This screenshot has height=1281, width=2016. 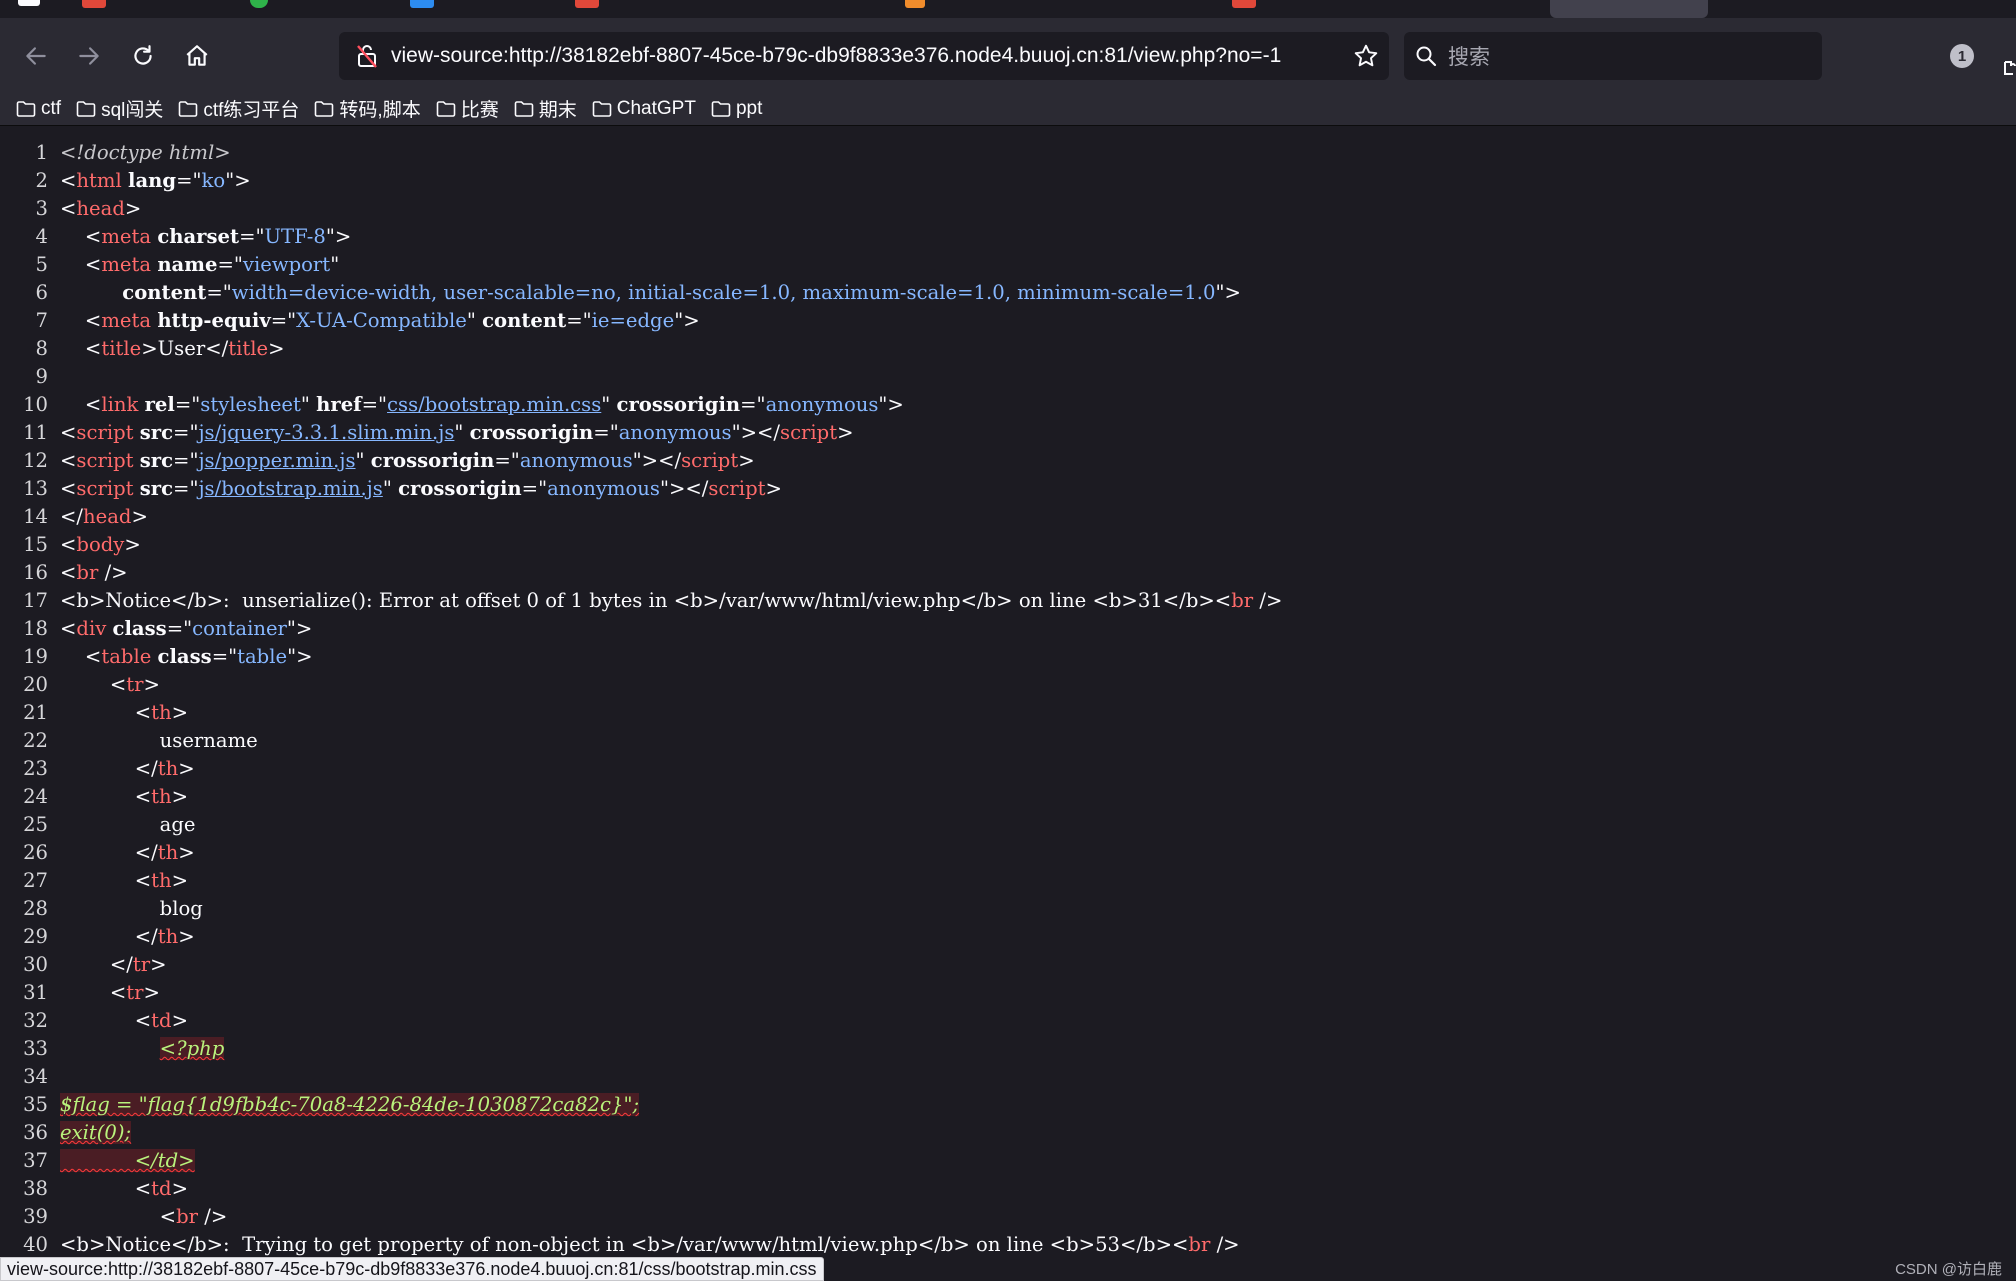 I want to click on source-link: js/popper.min.js, so click(x=276, y=460).